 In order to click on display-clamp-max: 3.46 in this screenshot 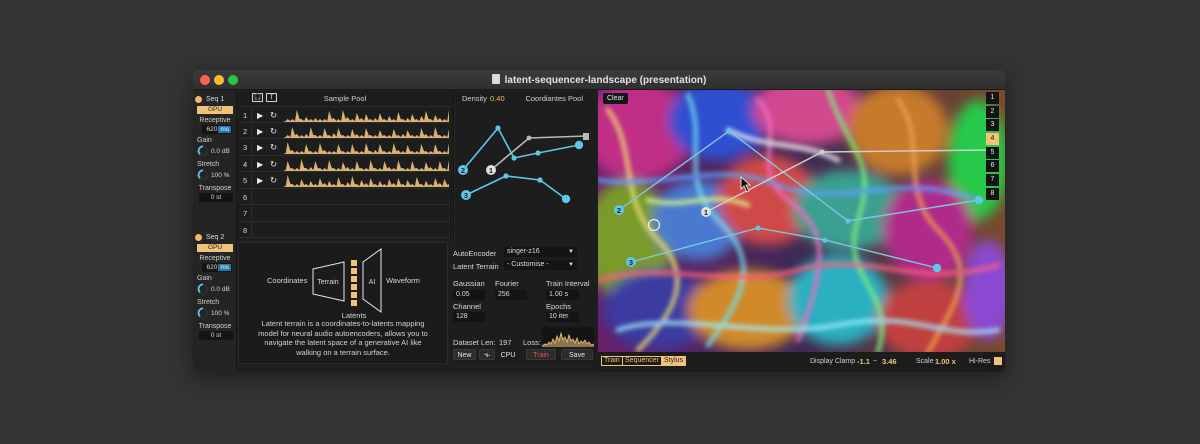, I will do `click(889, 361)`.